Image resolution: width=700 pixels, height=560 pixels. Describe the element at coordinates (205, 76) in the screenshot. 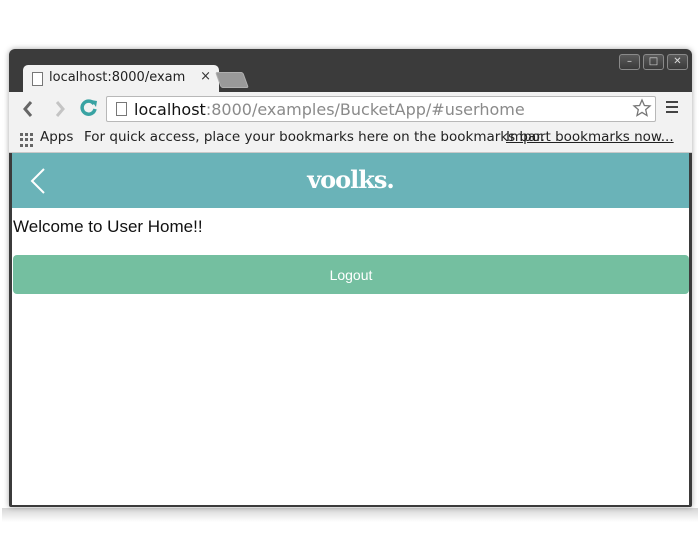

I see `close-tab-icon: ×` at that location.